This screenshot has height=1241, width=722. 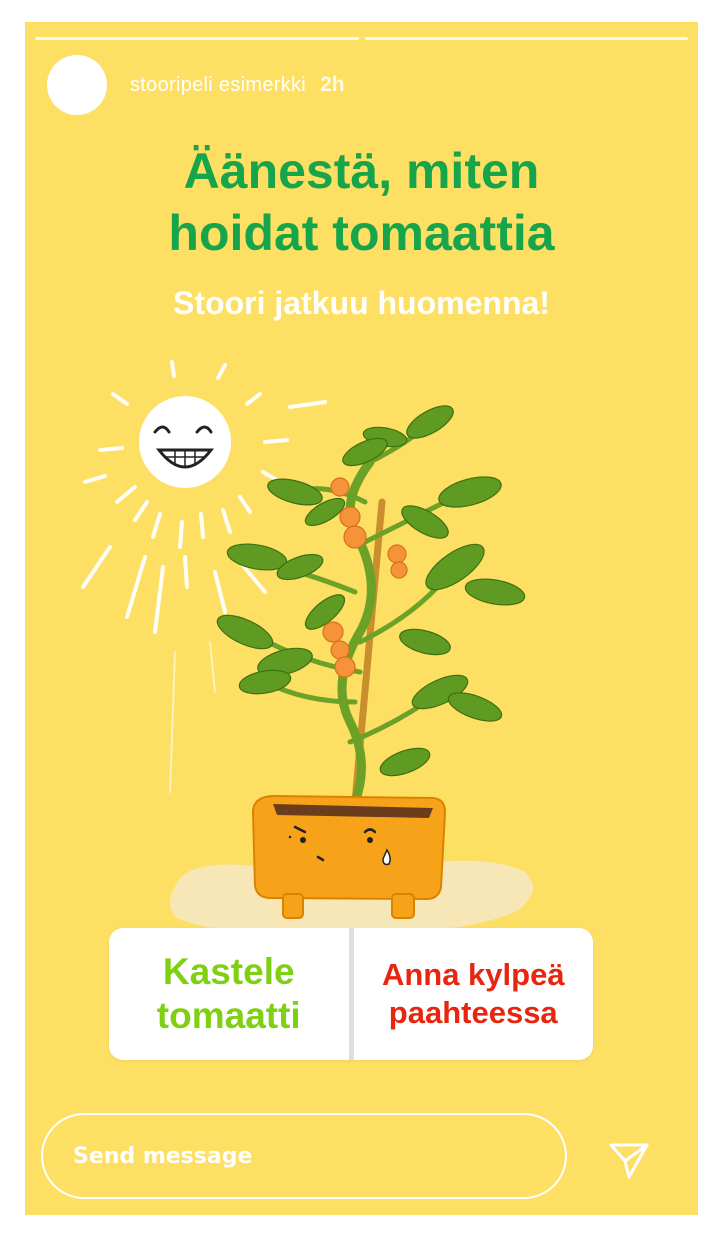 What do you see at coordinates (293, 1156) in the screenshot?
I see `send-message-input` at bounding box center [293, 1156].